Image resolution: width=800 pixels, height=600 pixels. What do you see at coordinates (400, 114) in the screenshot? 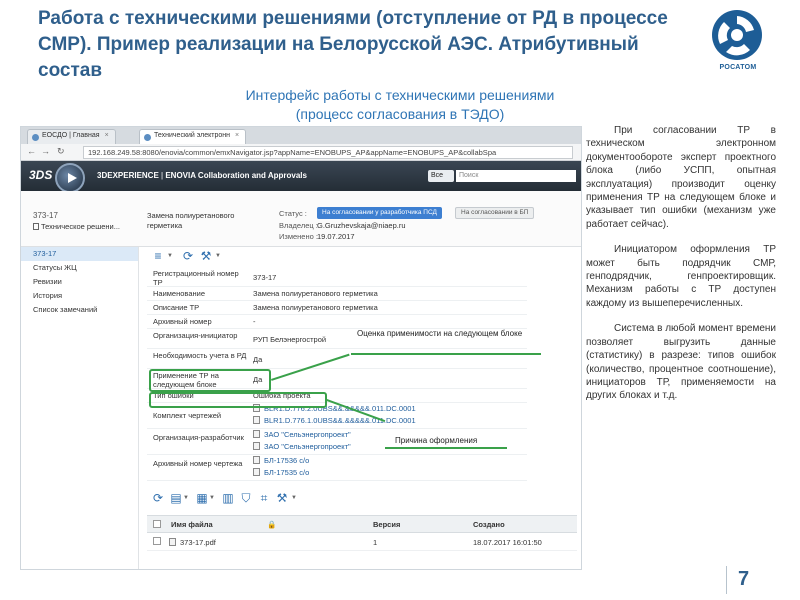
I see `subtitle-line-2: (процесс согласования в ТЭДО)` at bounding box center [400, 114].